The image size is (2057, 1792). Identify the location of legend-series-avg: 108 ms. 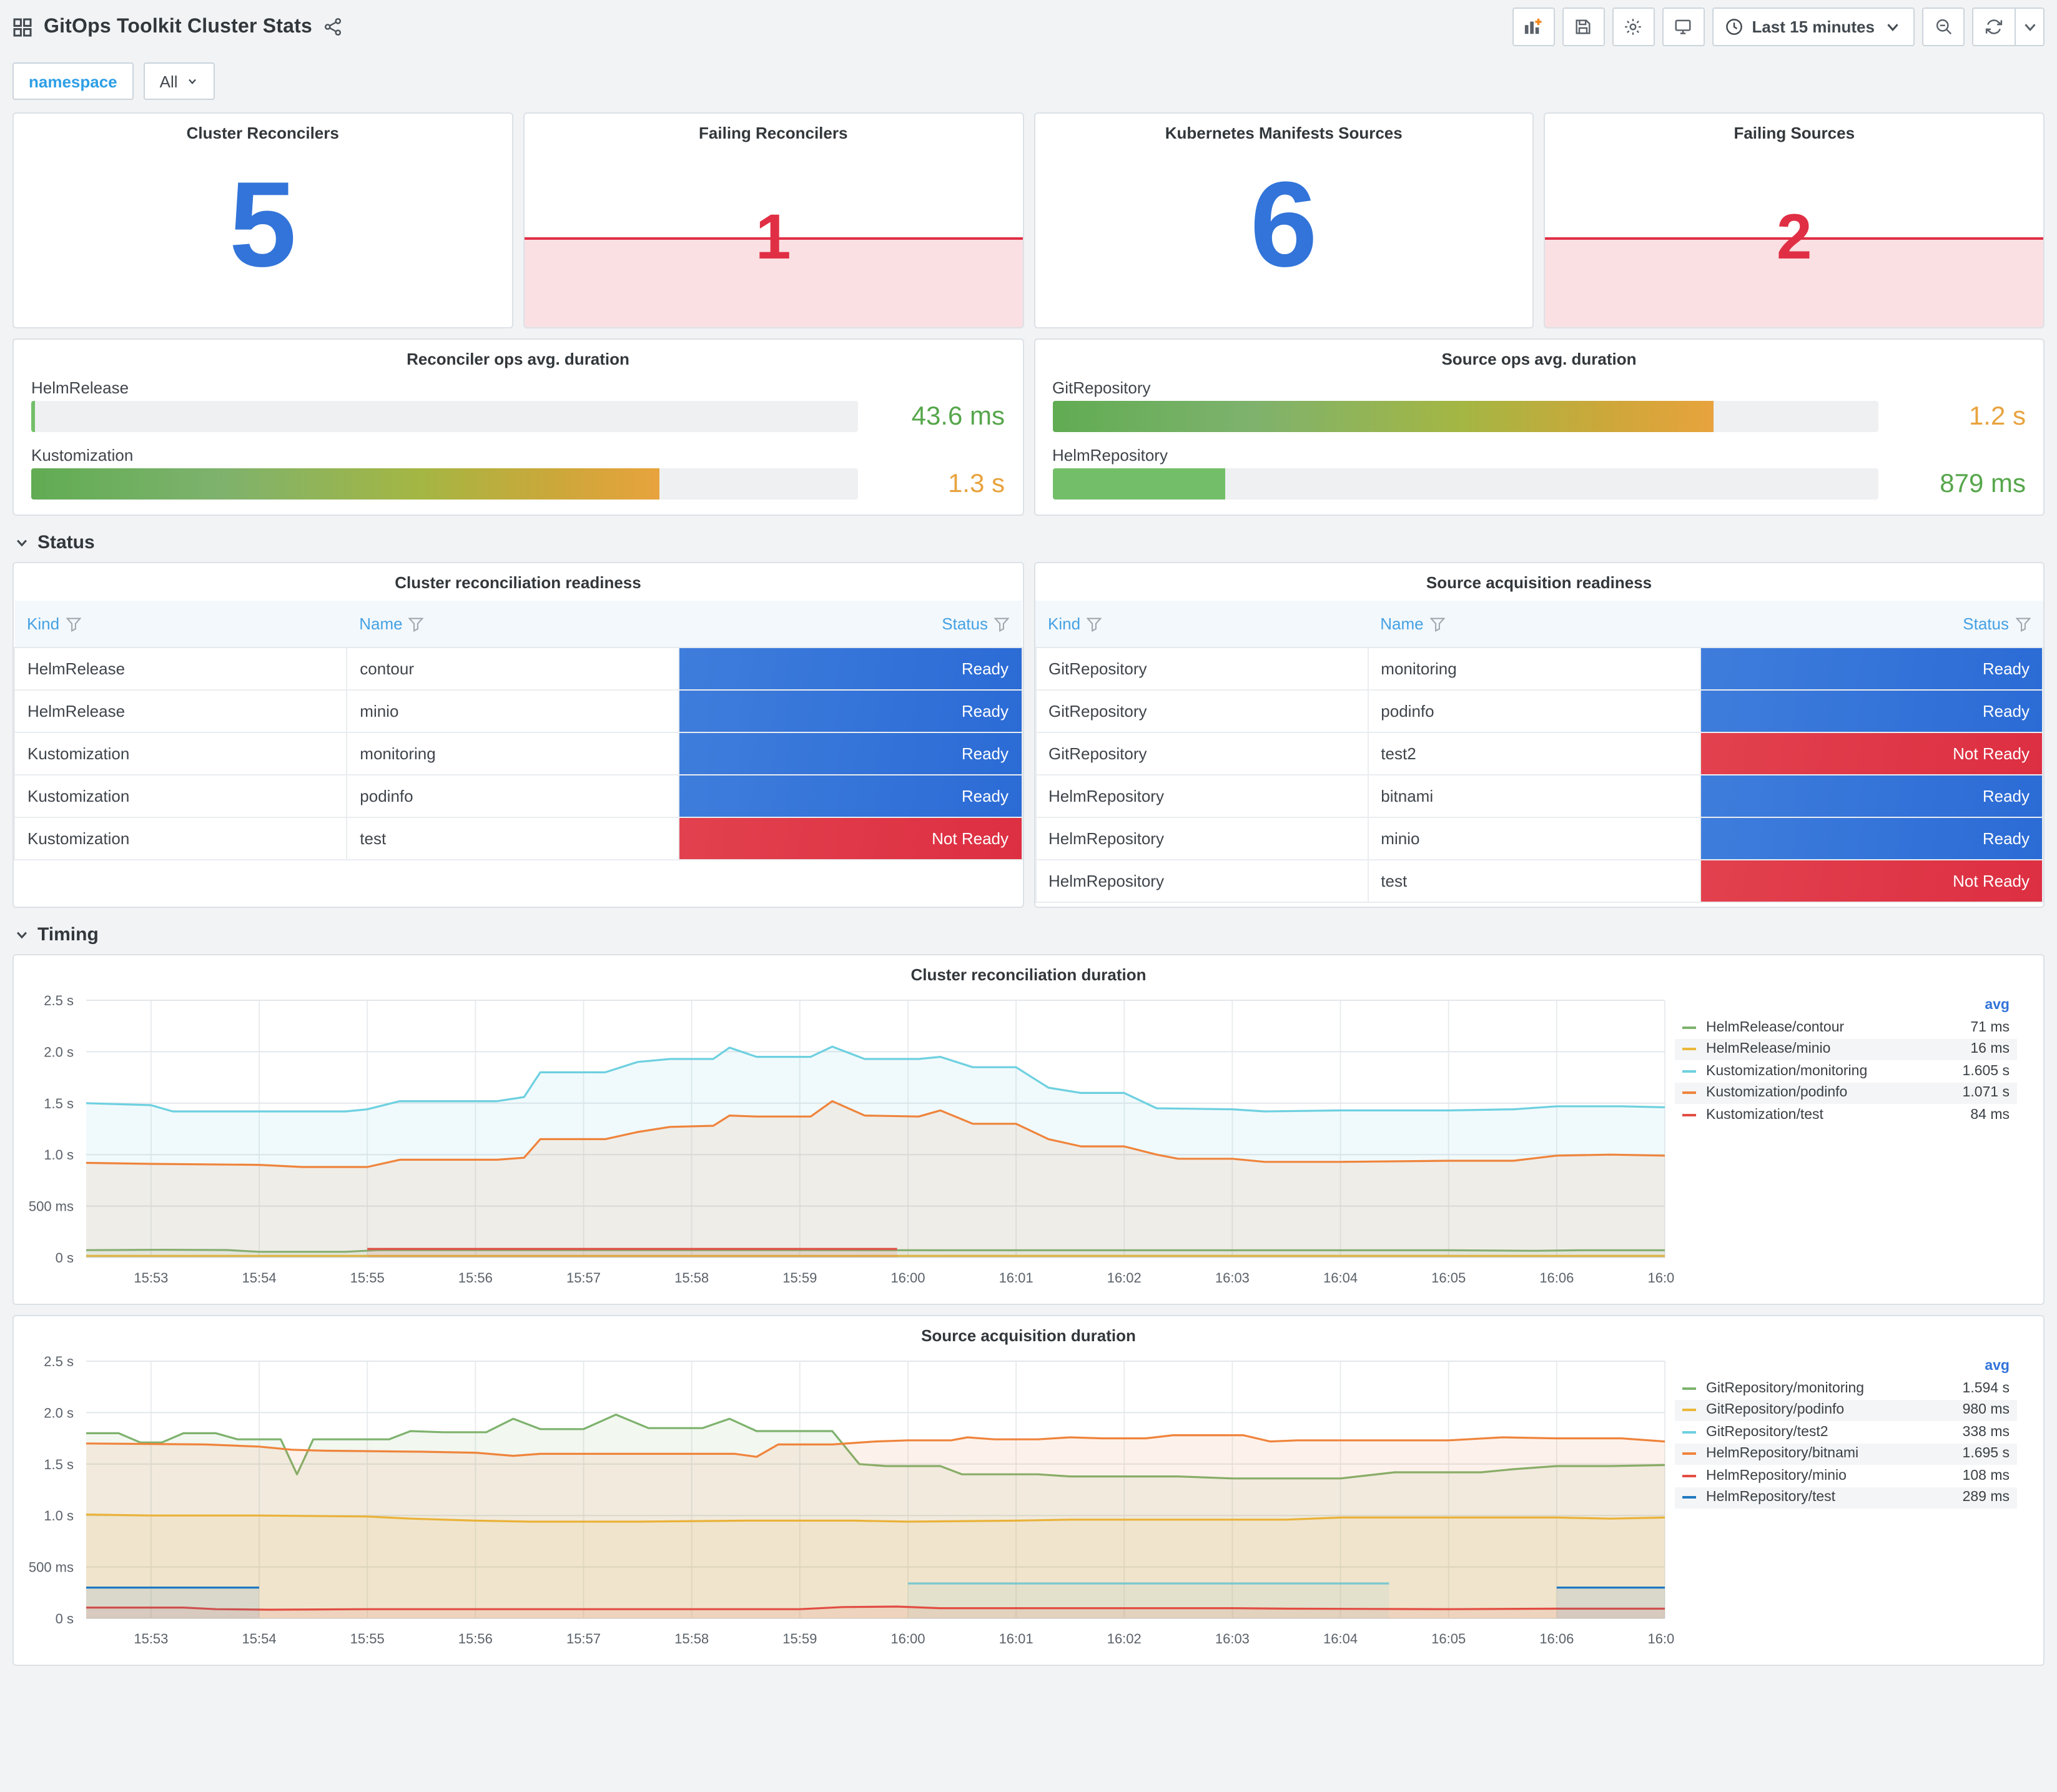
(1986, 1476).